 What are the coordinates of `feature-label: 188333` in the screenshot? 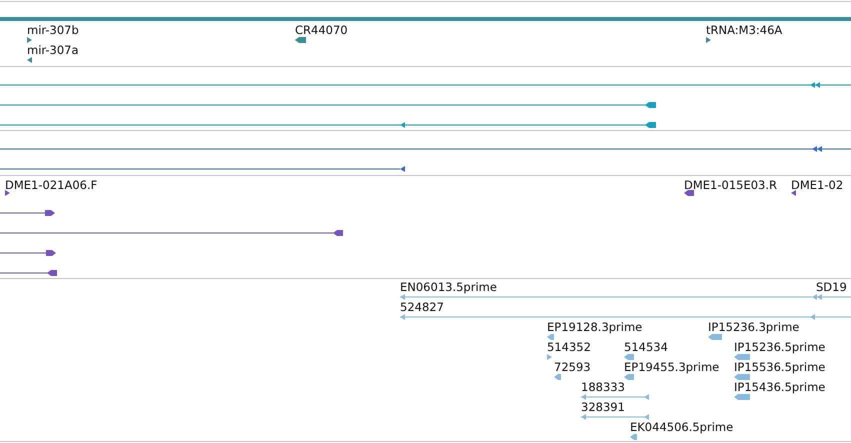 It's located at (603, 387).